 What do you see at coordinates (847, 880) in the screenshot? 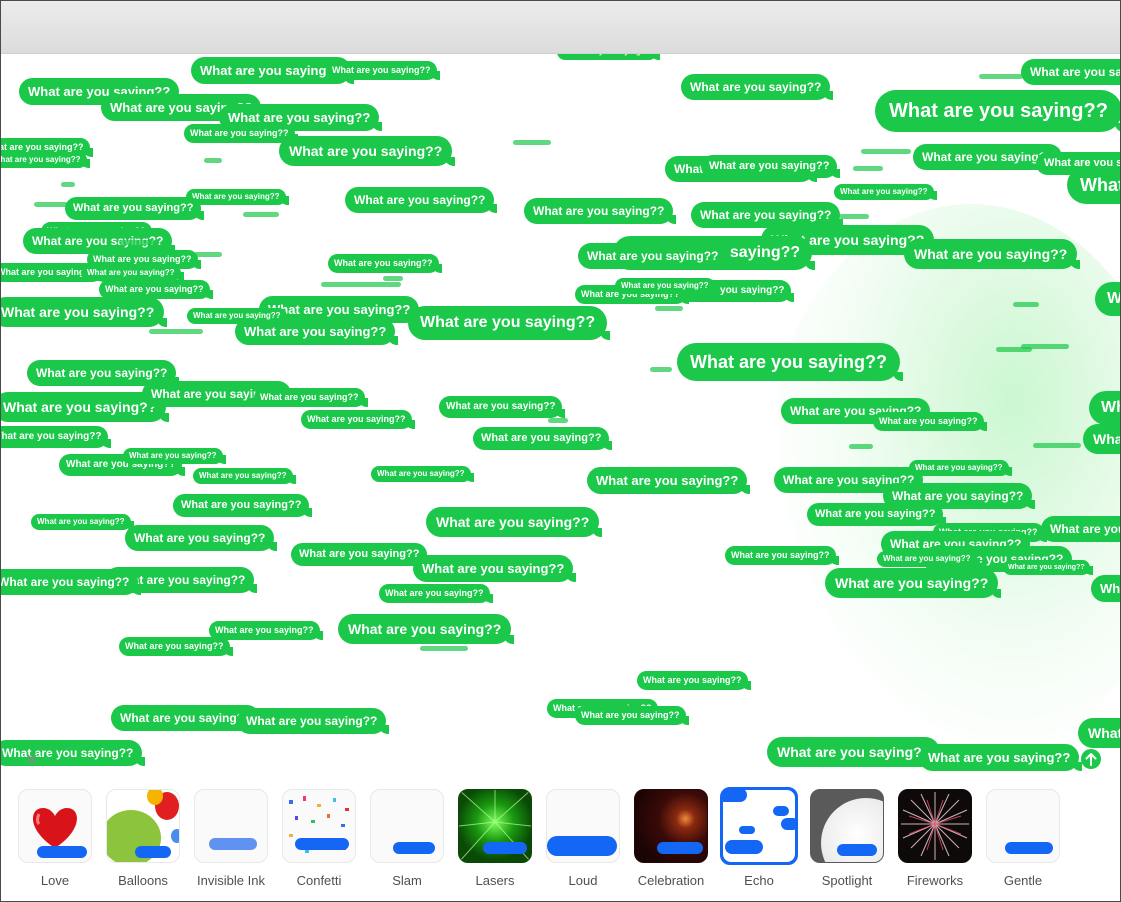
I see `effect-label: Spotlight` at bounding box center [847, 880].